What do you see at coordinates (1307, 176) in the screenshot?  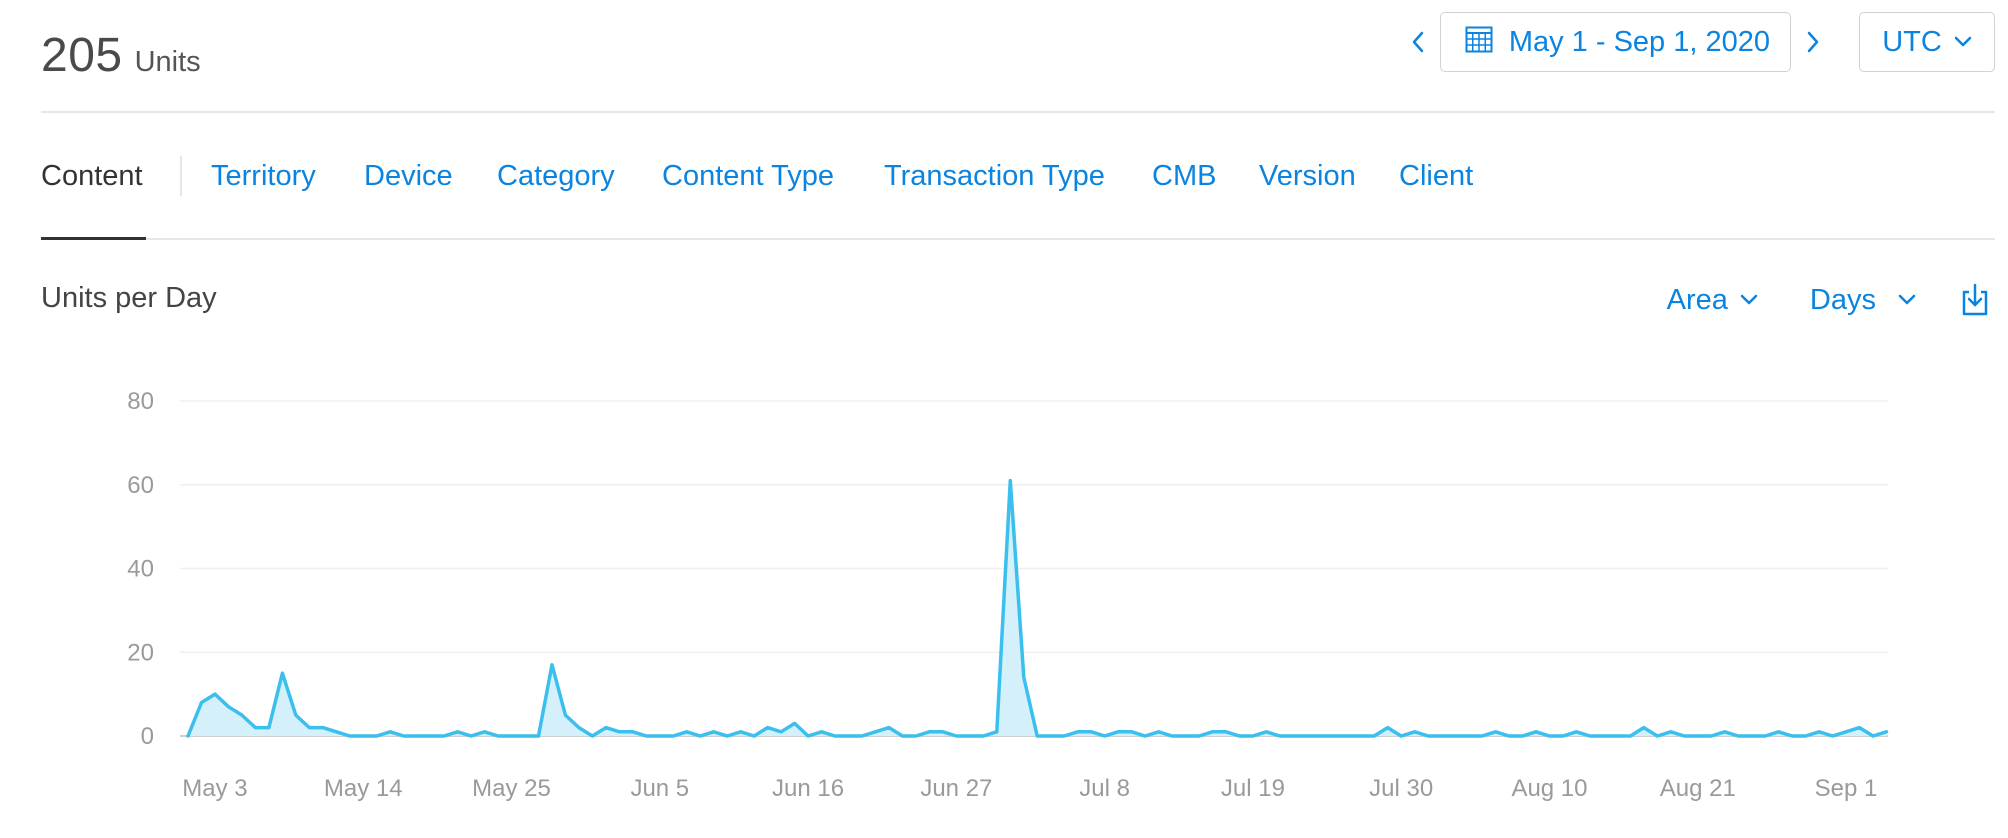 I see `tab-version: Version` at bounding box center [1307, 176].